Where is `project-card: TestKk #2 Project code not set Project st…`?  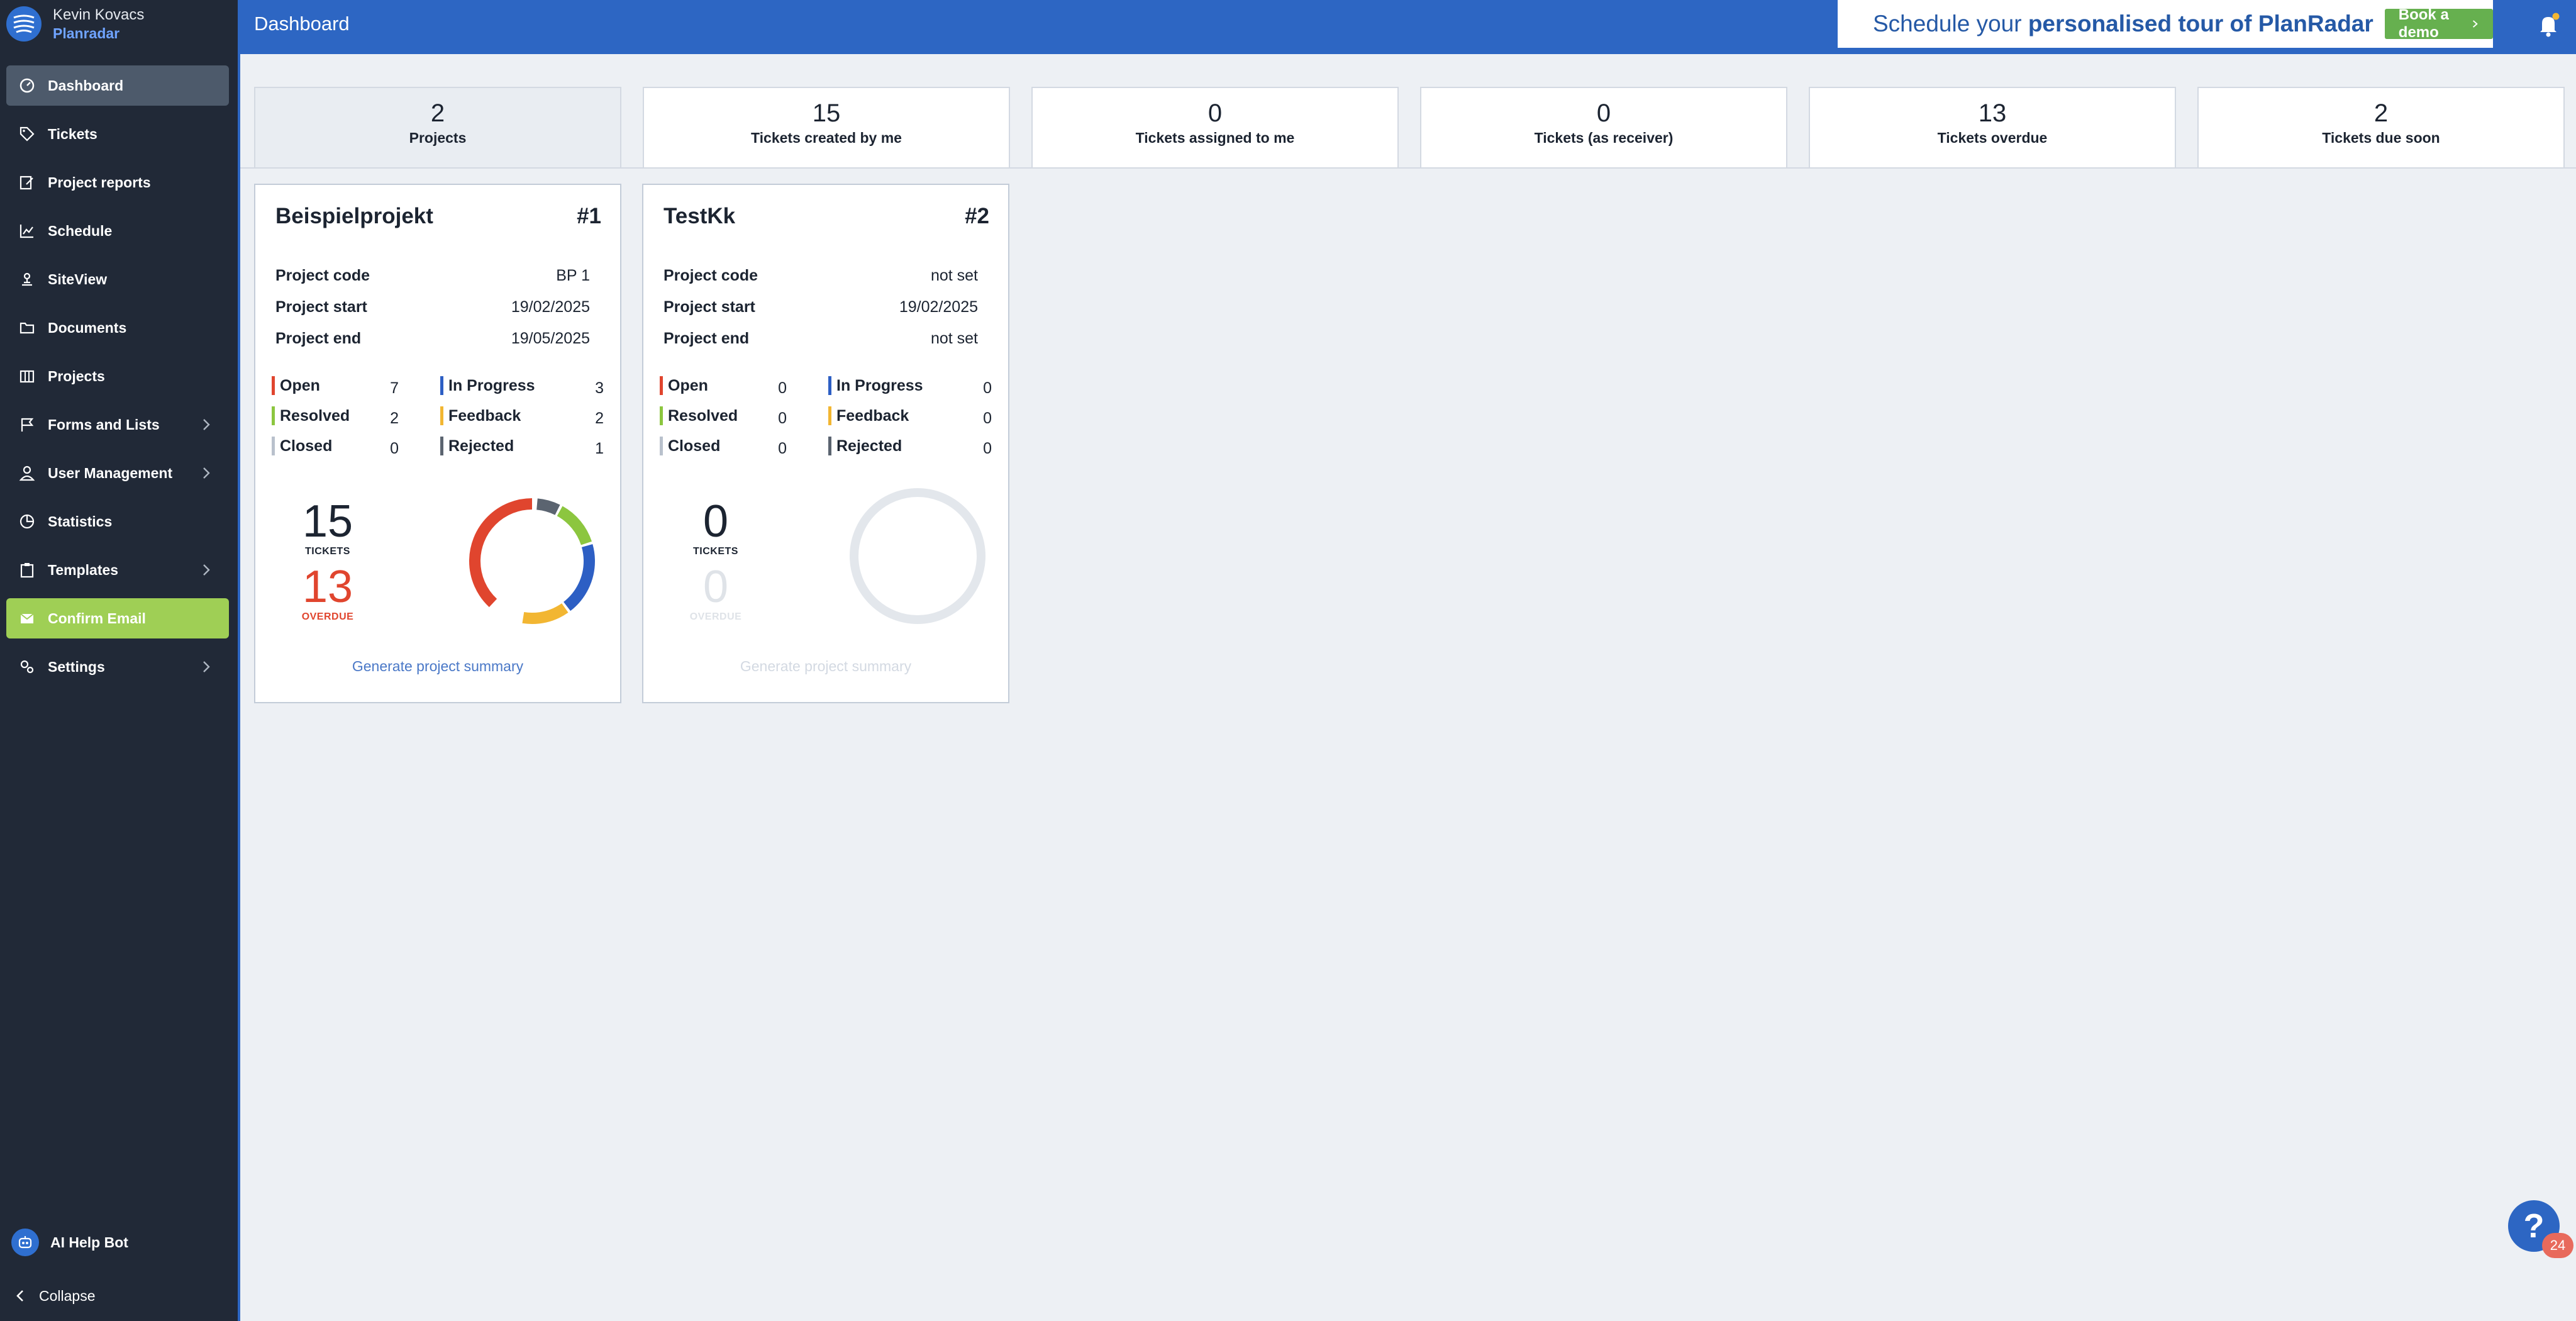
project-card: TestKk #2 Project code not set Project st… is located at coordinates (825, 443).